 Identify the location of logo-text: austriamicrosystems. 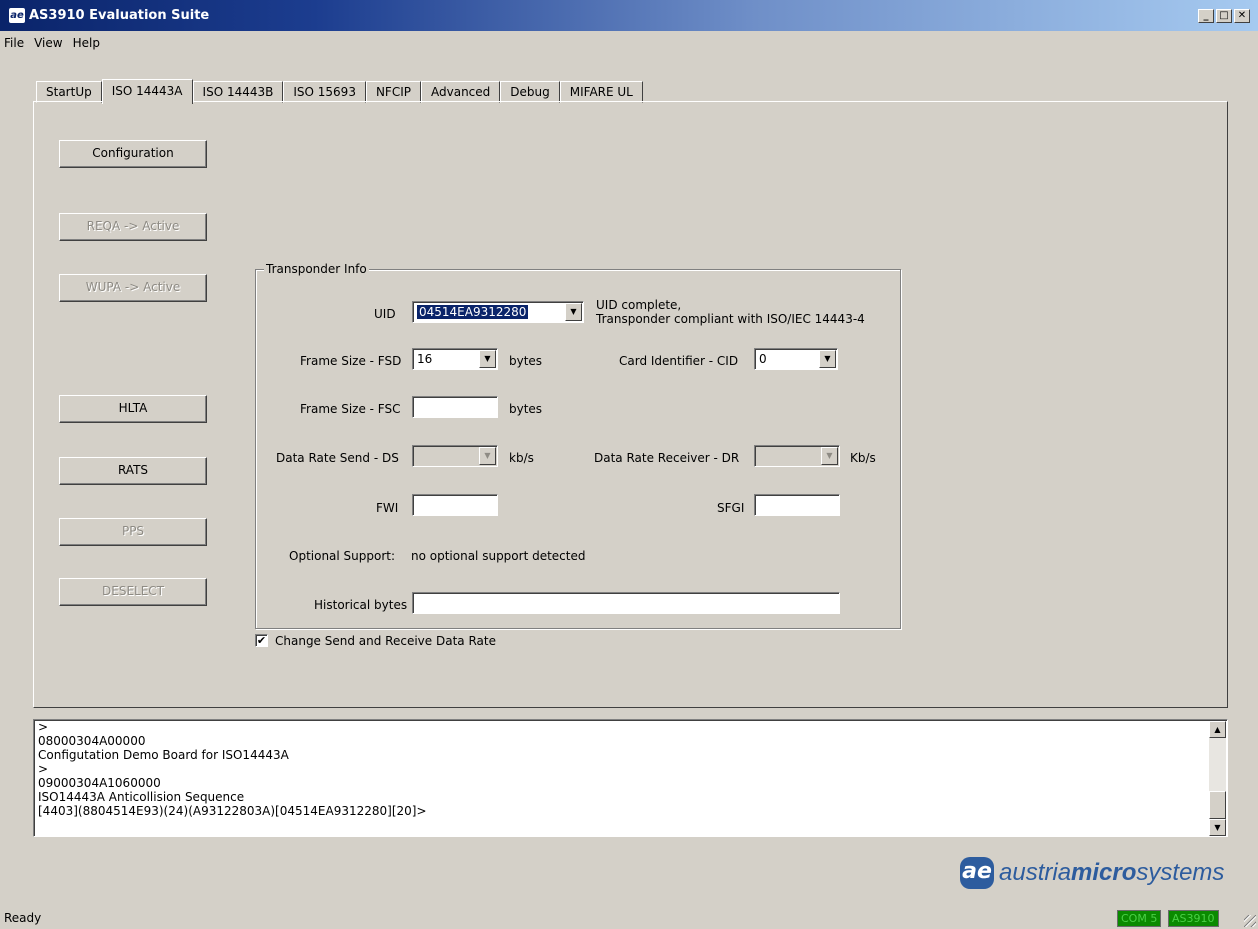
(1112, 872).